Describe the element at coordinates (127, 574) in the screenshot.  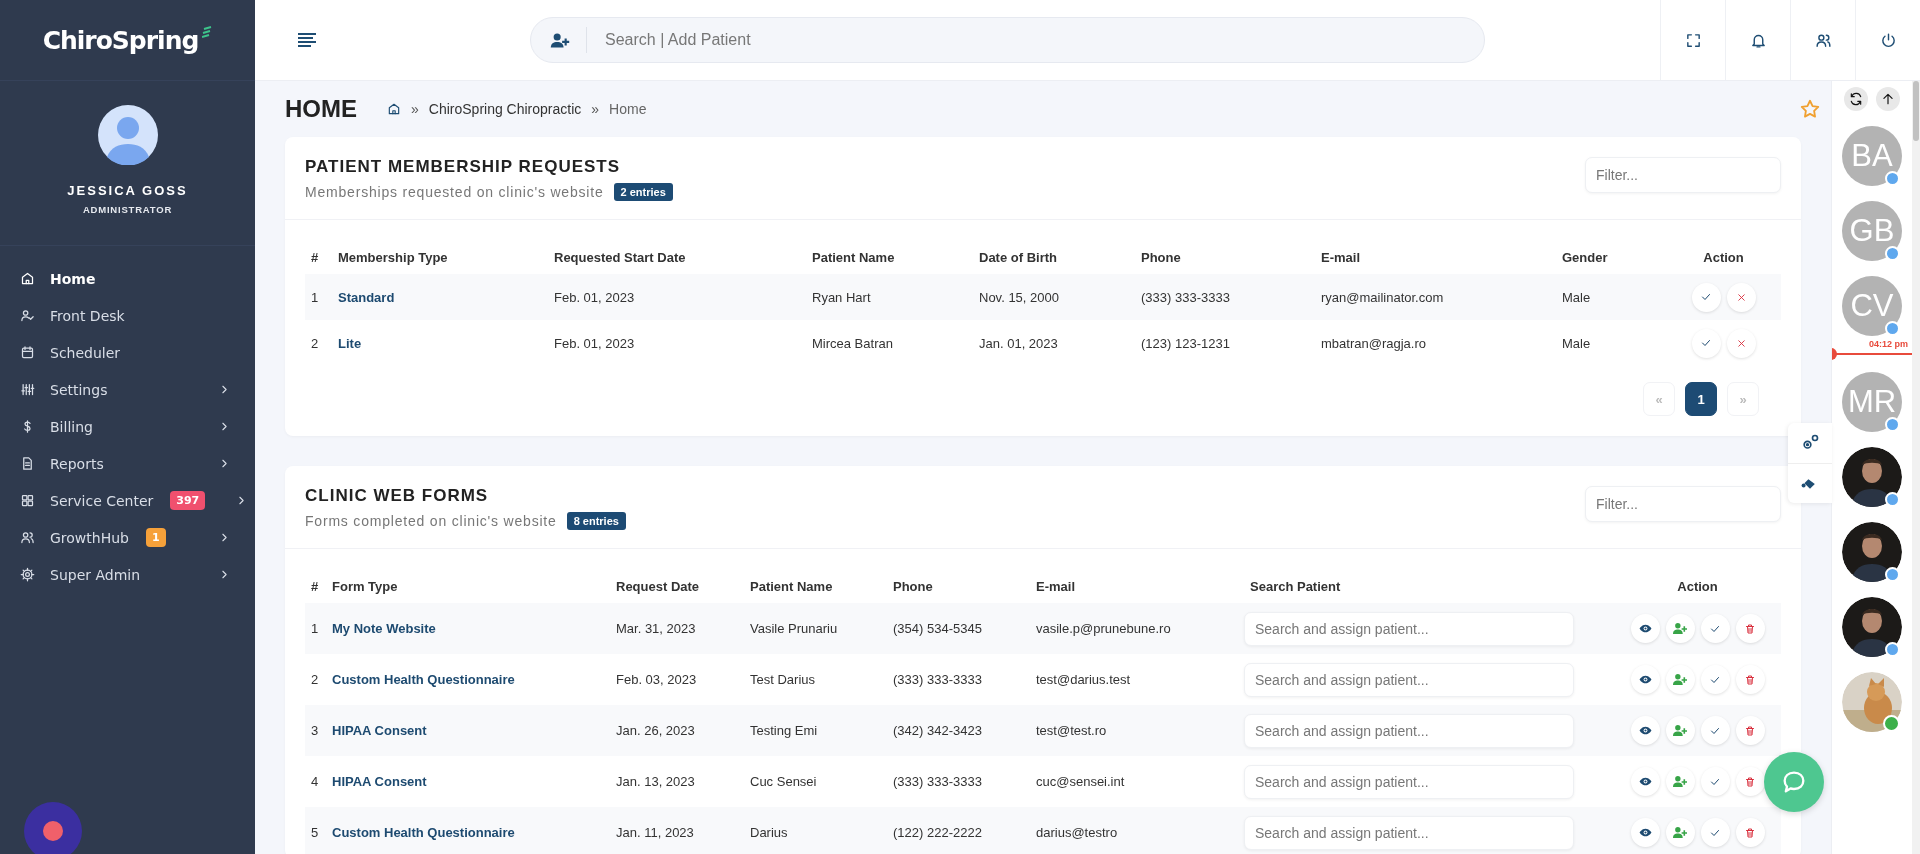
I see `sidebar-item: Super Admin` at that location.